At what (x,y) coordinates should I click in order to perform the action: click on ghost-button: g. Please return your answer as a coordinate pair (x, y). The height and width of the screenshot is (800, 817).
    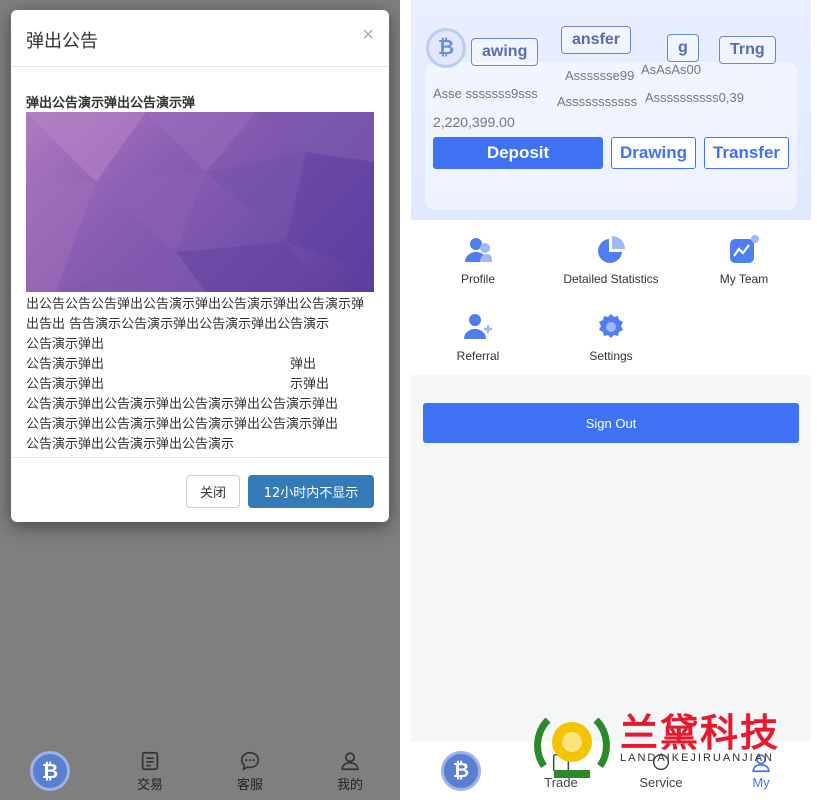
    Looking at the image, I should click on (683, 48).